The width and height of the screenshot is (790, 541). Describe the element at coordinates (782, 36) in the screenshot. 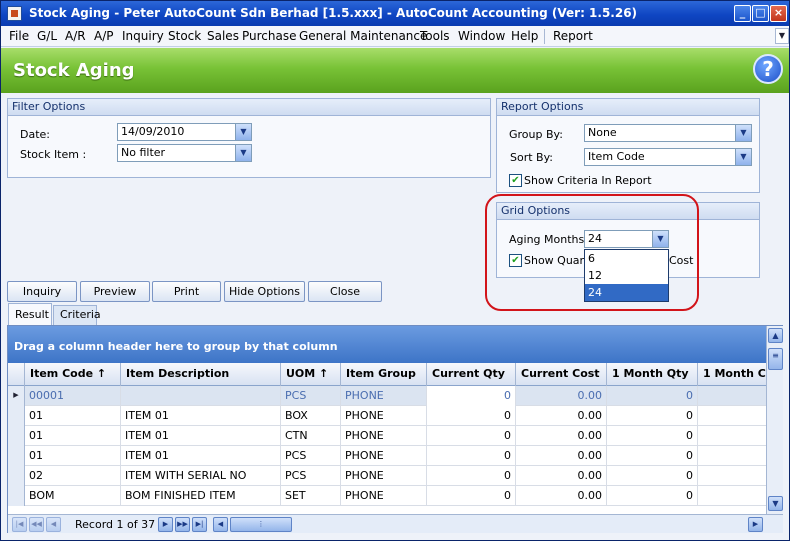

I see `menu-chevron-down-icon: ▼` at that location.